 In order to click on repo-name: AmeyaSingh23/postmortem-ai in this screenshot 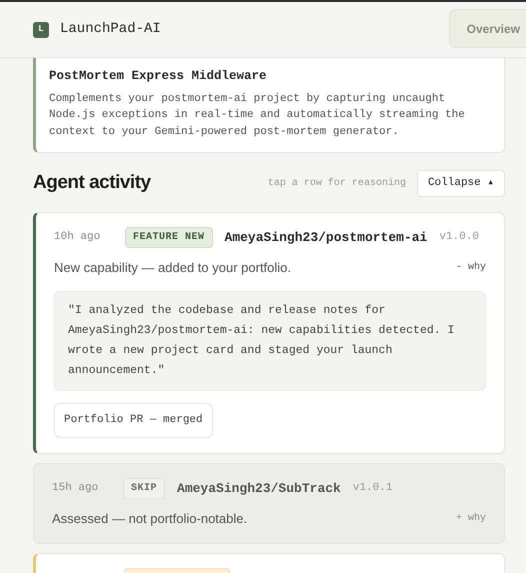, I will do `click(326, 237)`.